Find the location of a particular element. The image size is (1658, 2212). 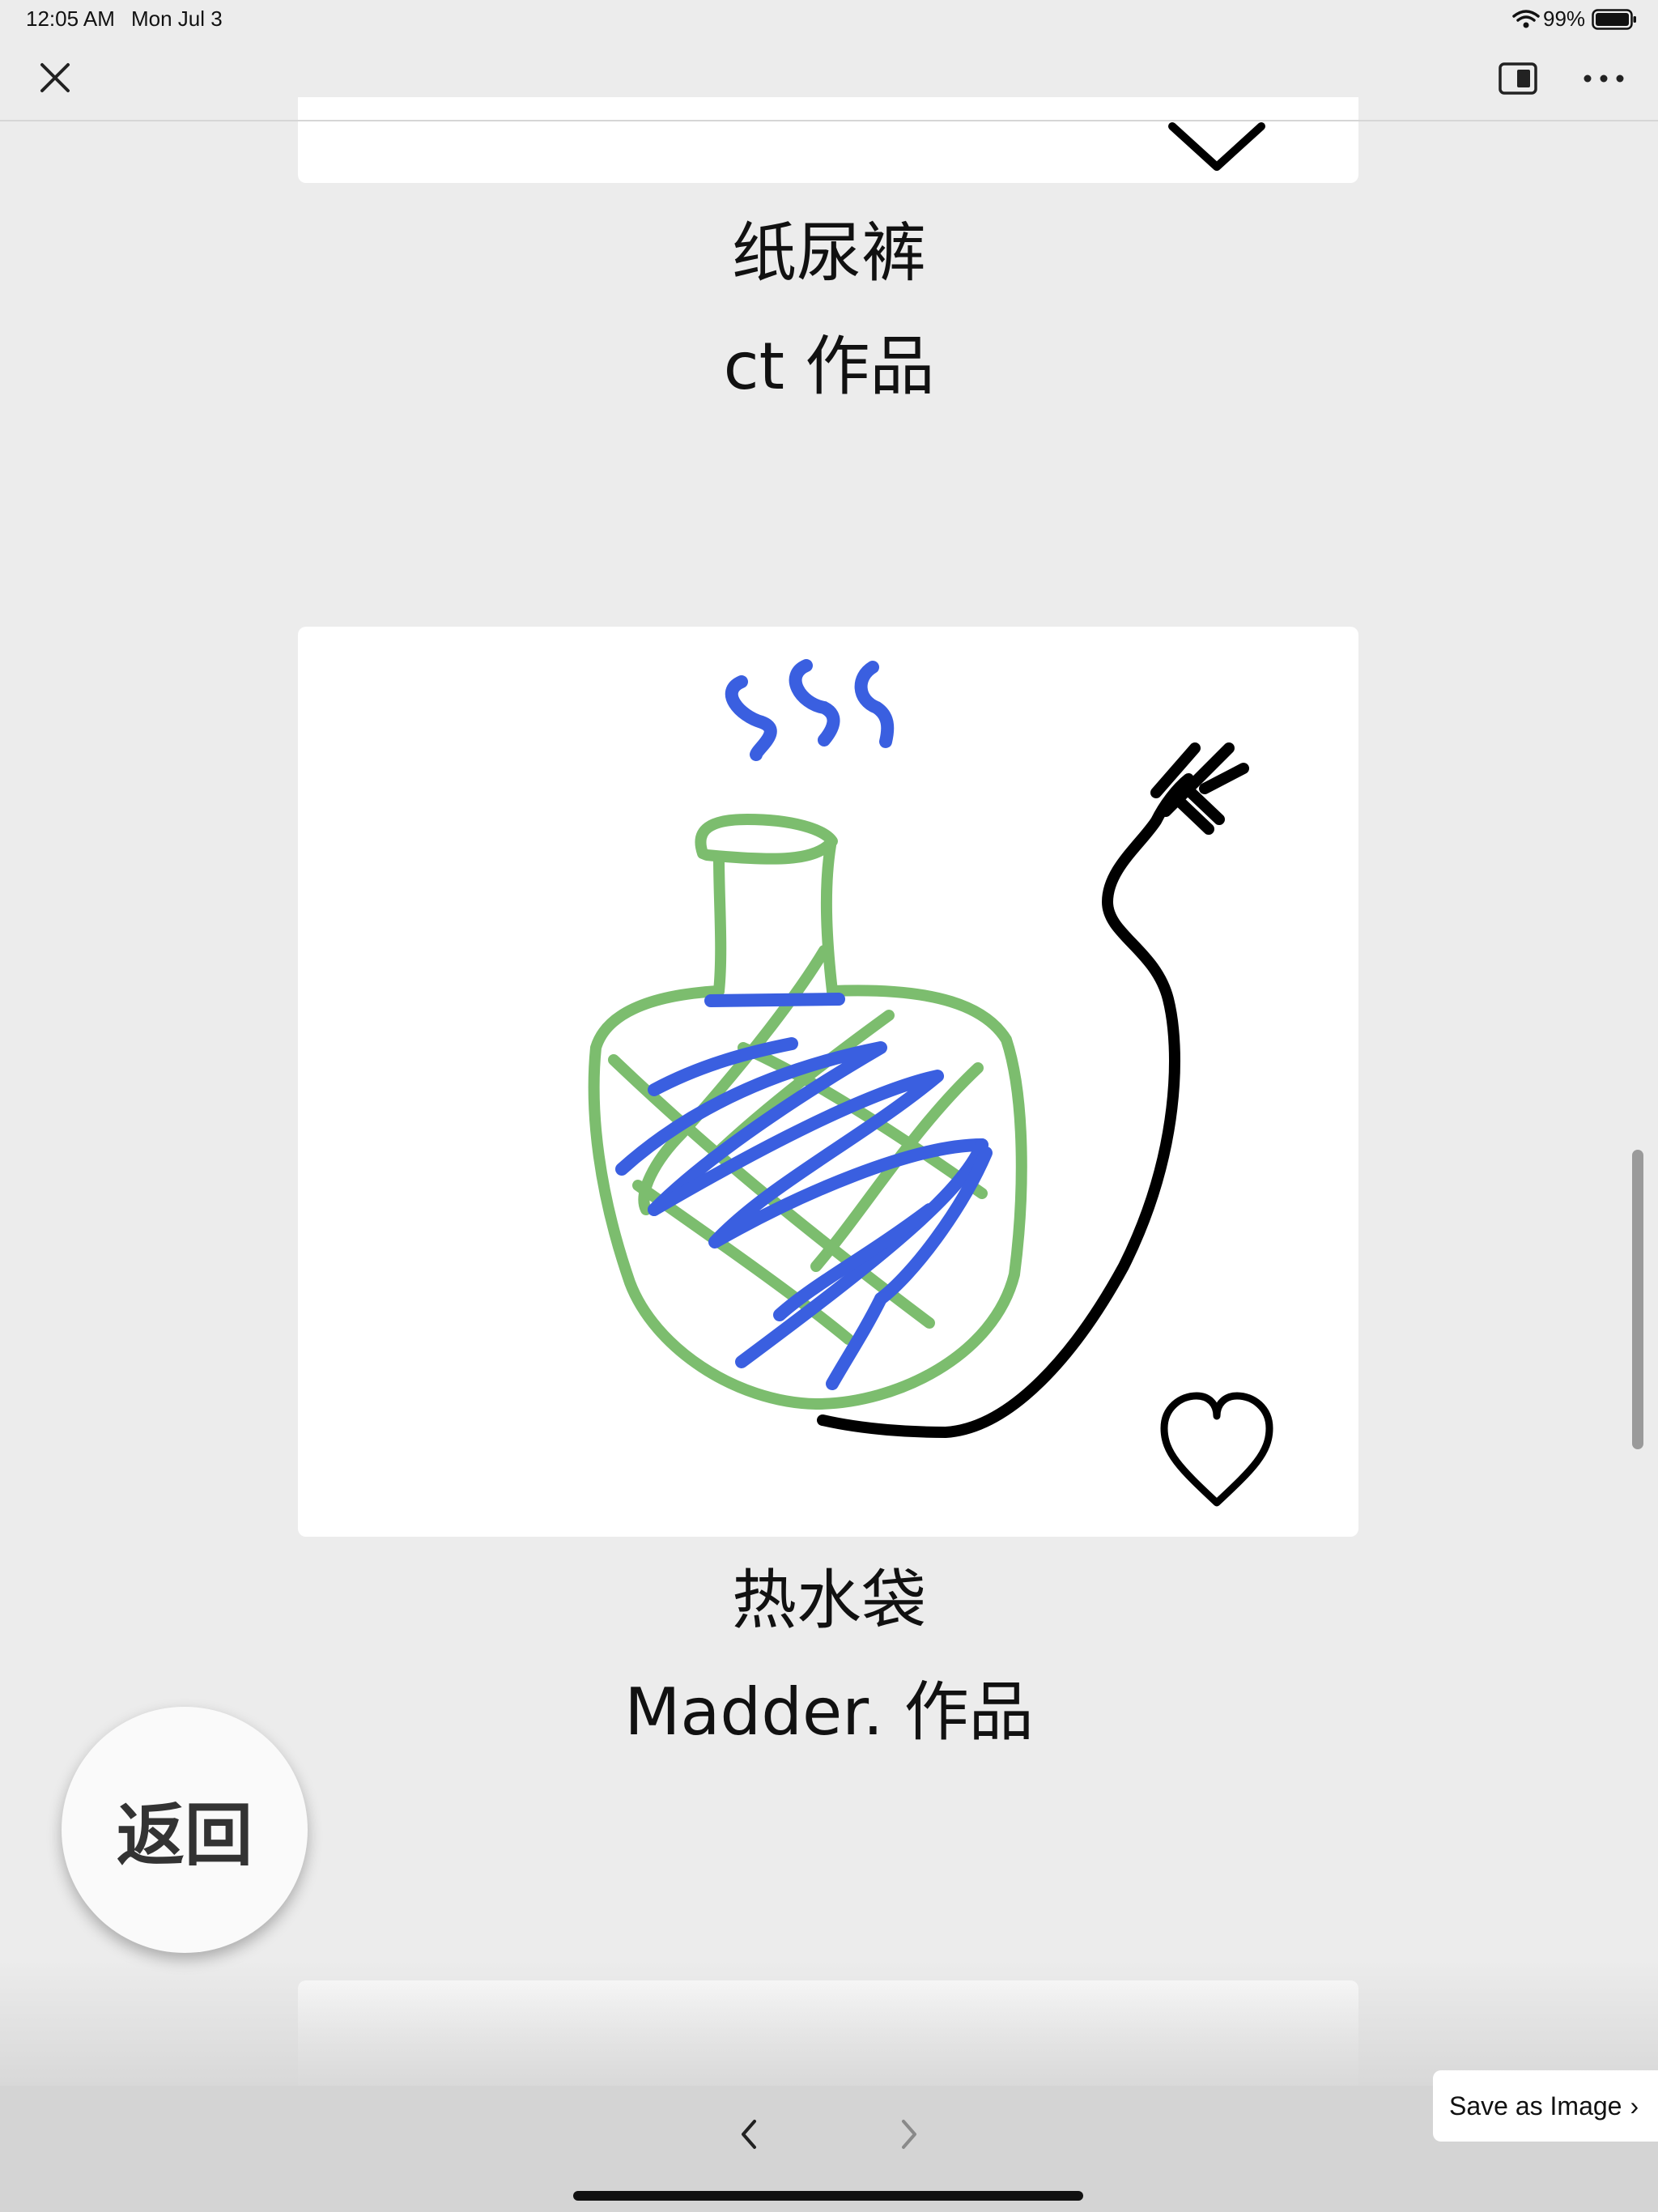

artwork-card is located at coordinates (828, 140).